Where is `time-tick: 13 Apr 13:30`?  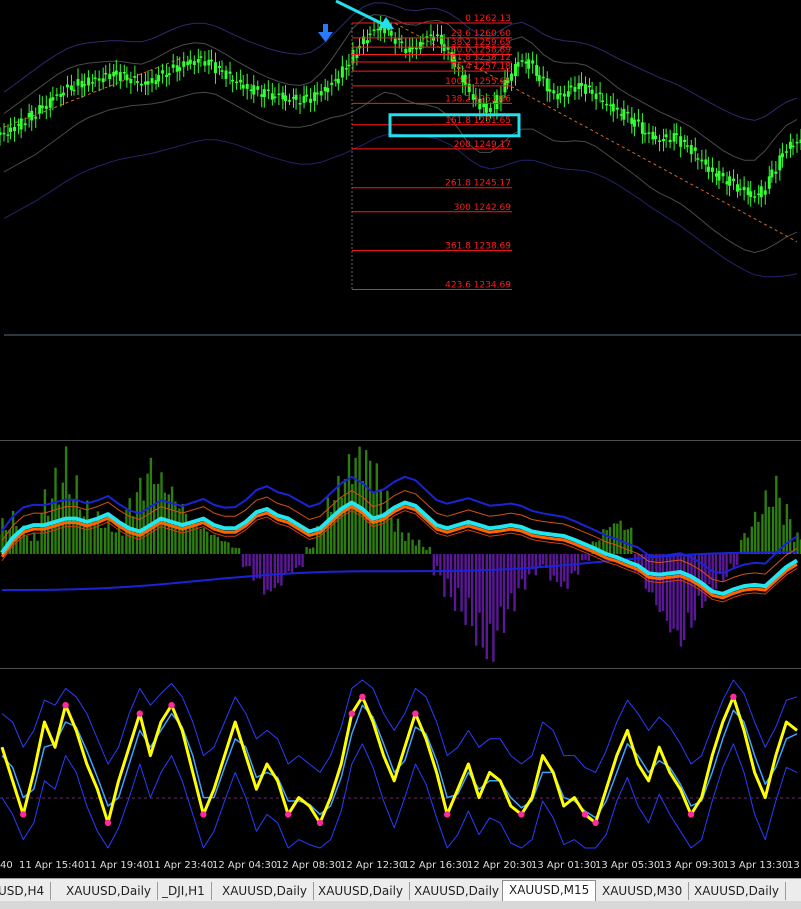 time-tick: 13 Apr 13:30 is located at coordinates (756, 865).